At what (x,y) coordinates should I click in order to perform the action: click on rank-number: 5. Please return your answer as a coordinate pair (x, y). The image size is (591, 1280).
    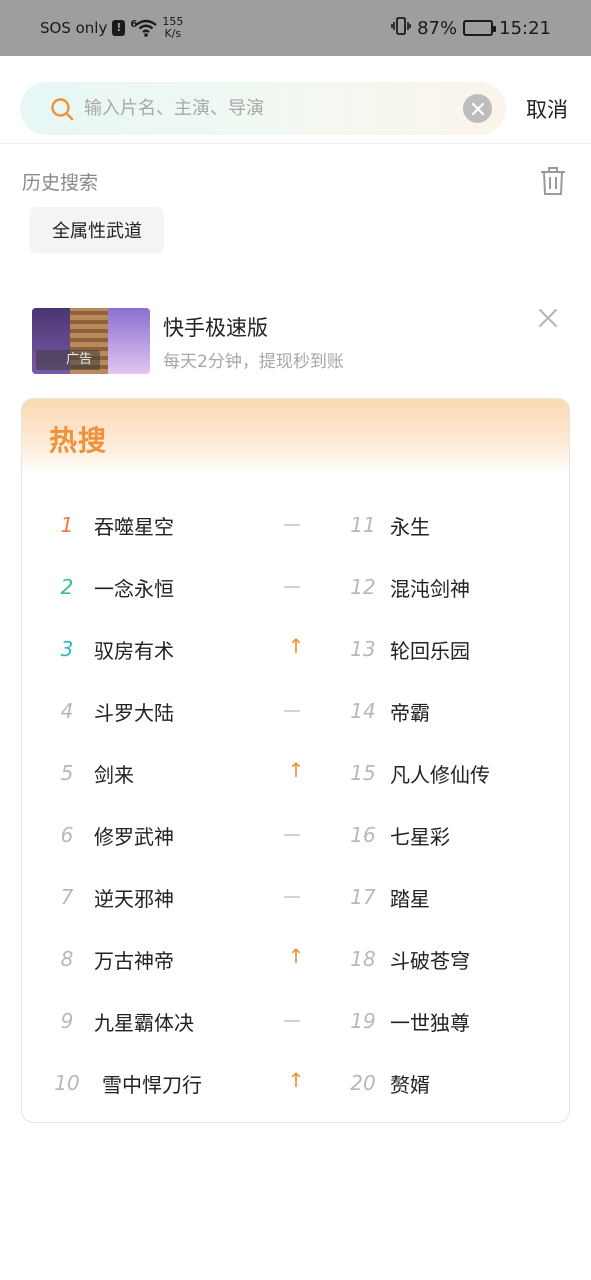
    Looking at the image, I should click on (67, 773).